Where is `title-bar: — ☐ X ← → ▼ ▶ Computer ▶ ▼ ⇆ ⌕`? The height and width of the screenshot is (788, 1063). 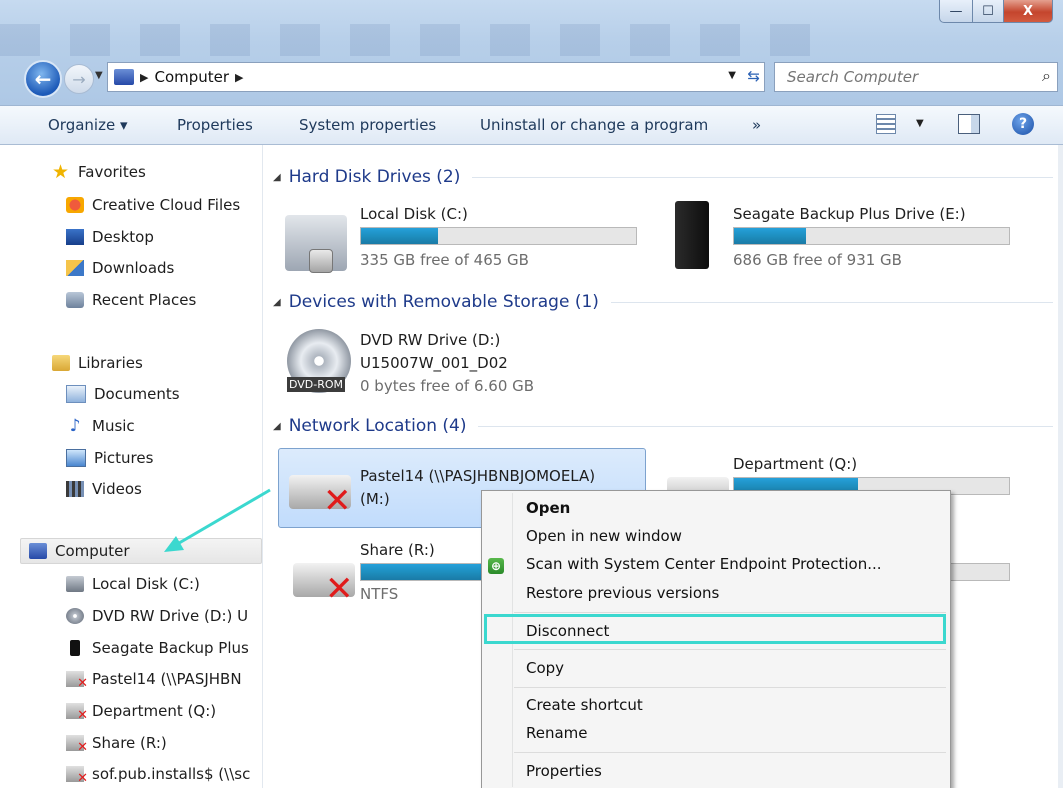
title-bar: — ☐ X ← → ▼ ▶ Computer ▶ ▼ ⇆ ⌕ is located at coordinates (531, 53).